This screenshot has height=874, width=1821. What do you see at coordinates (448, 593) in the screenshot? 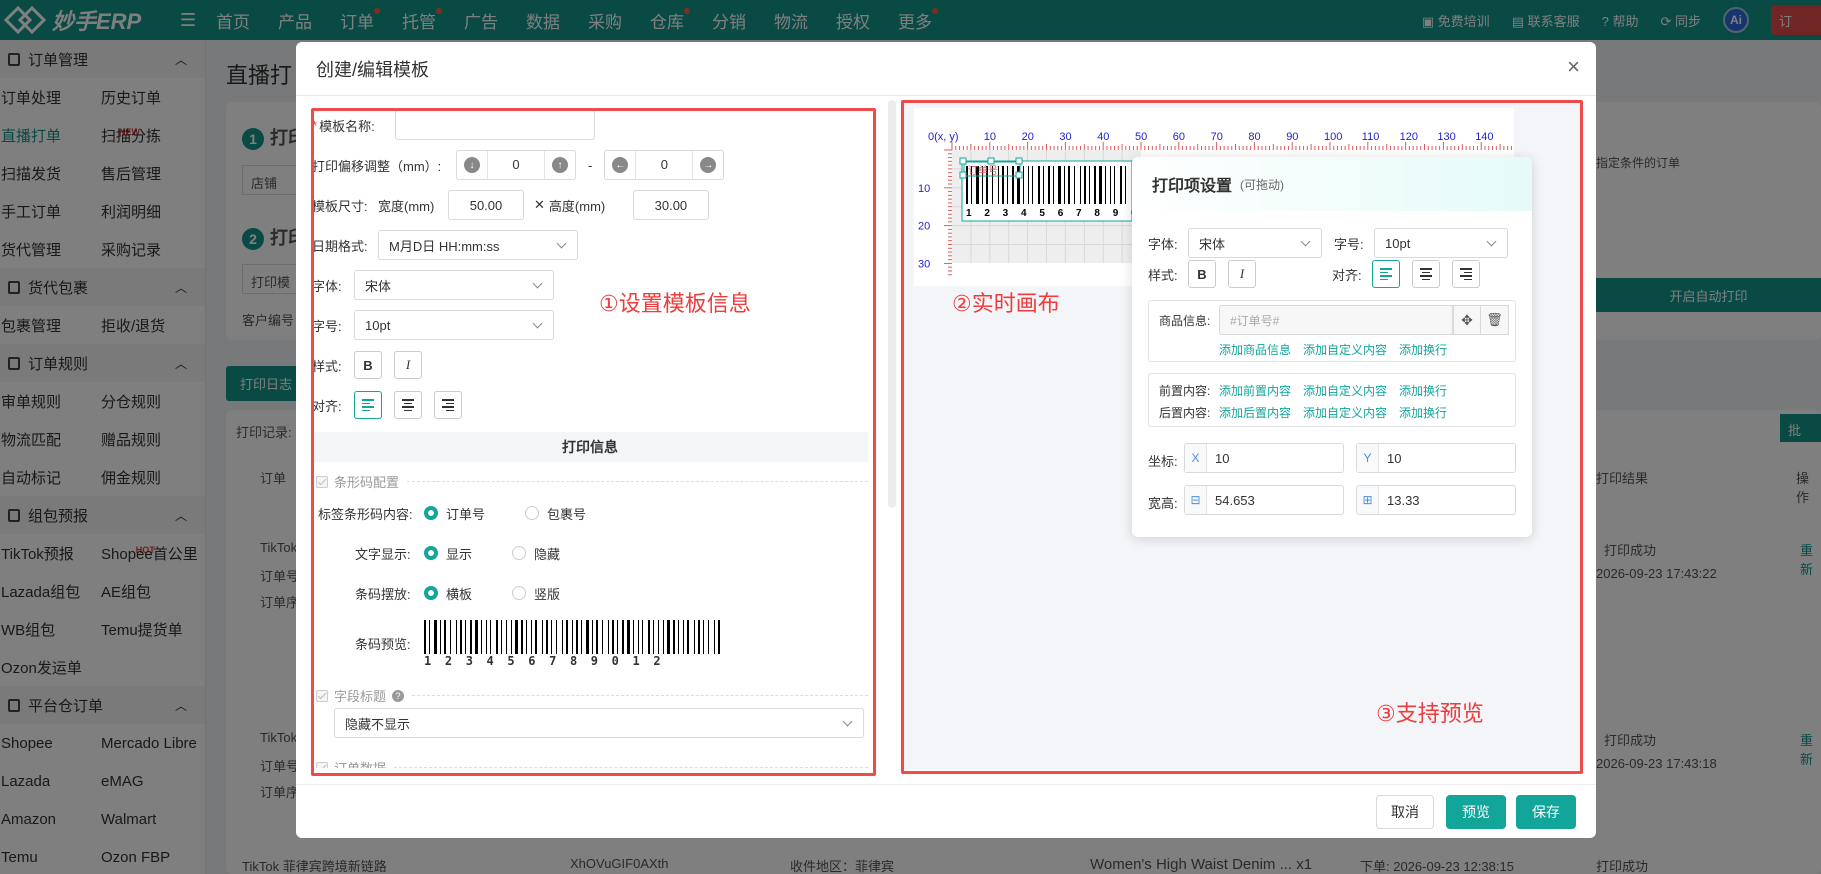
I see `horizontal-radio: 横板` at bounding box center [448, 593].